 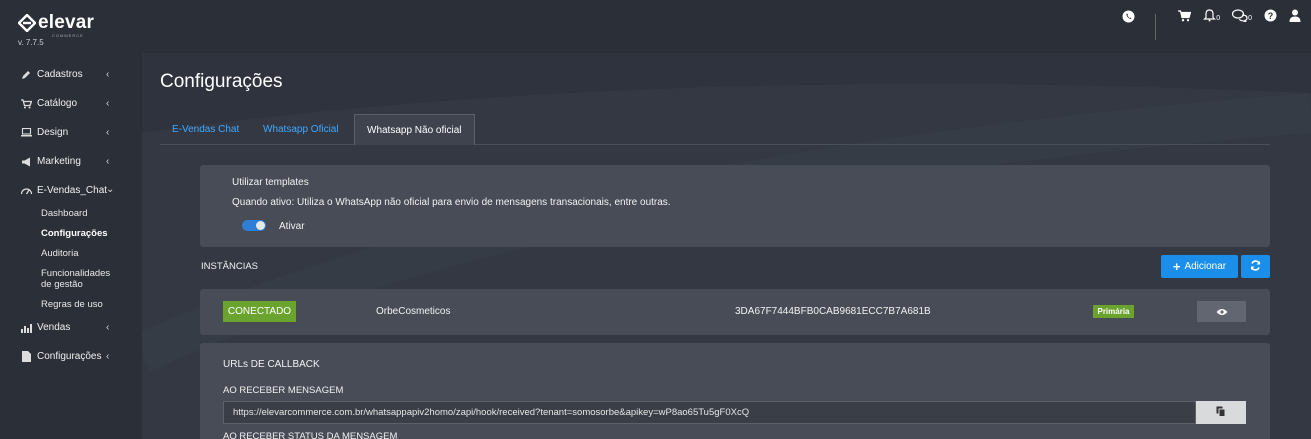 I want to click on app-version: v. 7.7.5, so click(x=31, y=42).